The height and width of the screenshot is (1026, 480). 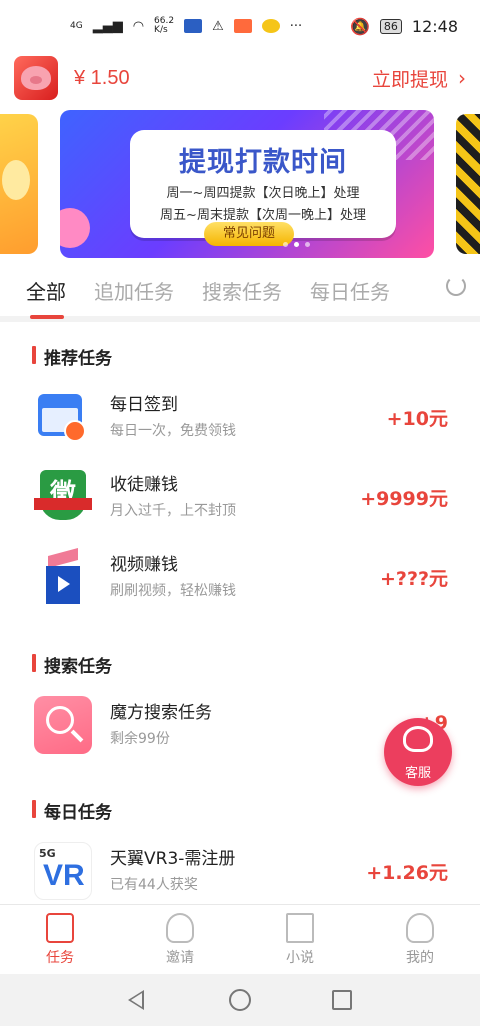 I want to click on task-desc: 已有44人获奖, so click(x=154, y=885).